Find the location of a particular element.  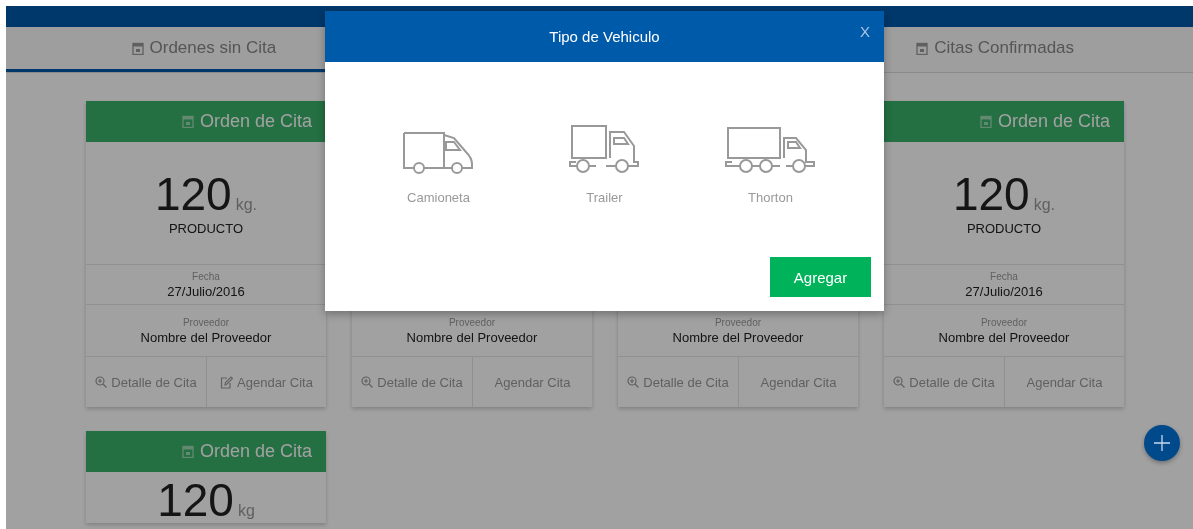

add-button is located at coordinates (1162, 443).